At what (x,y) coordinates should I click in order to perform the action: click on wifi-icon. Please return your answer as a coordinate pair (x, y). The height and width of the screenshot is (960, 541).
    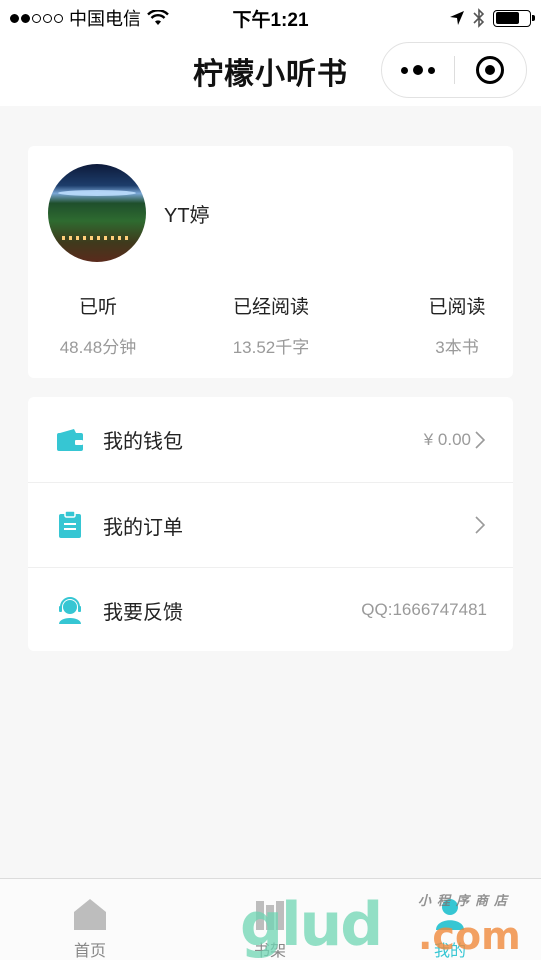
    Looking at the image, I should click on (158, 17).